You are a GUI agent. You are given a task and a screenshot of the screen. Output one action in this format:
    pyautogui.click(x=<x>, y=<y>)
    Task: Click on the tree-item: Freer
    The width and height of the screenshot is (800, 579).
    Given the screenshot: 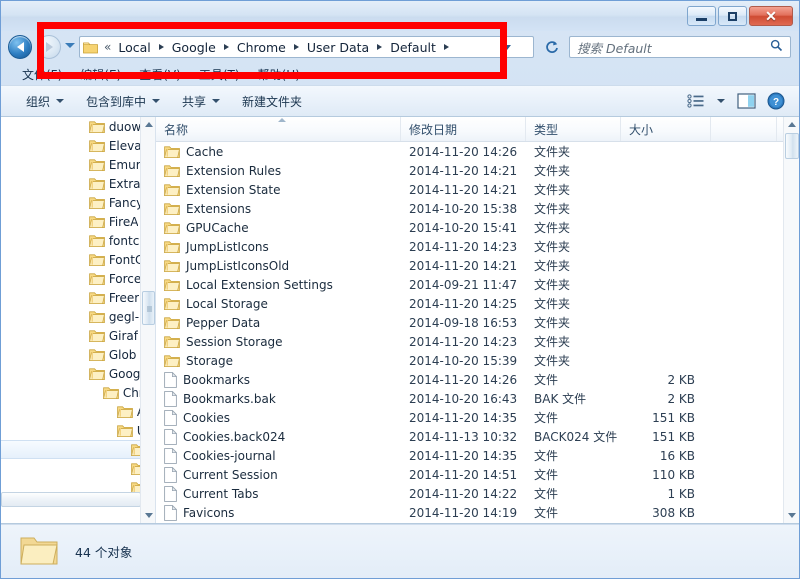 What is the action you would take?
    pyautogui.click(x=78, y=297)
    